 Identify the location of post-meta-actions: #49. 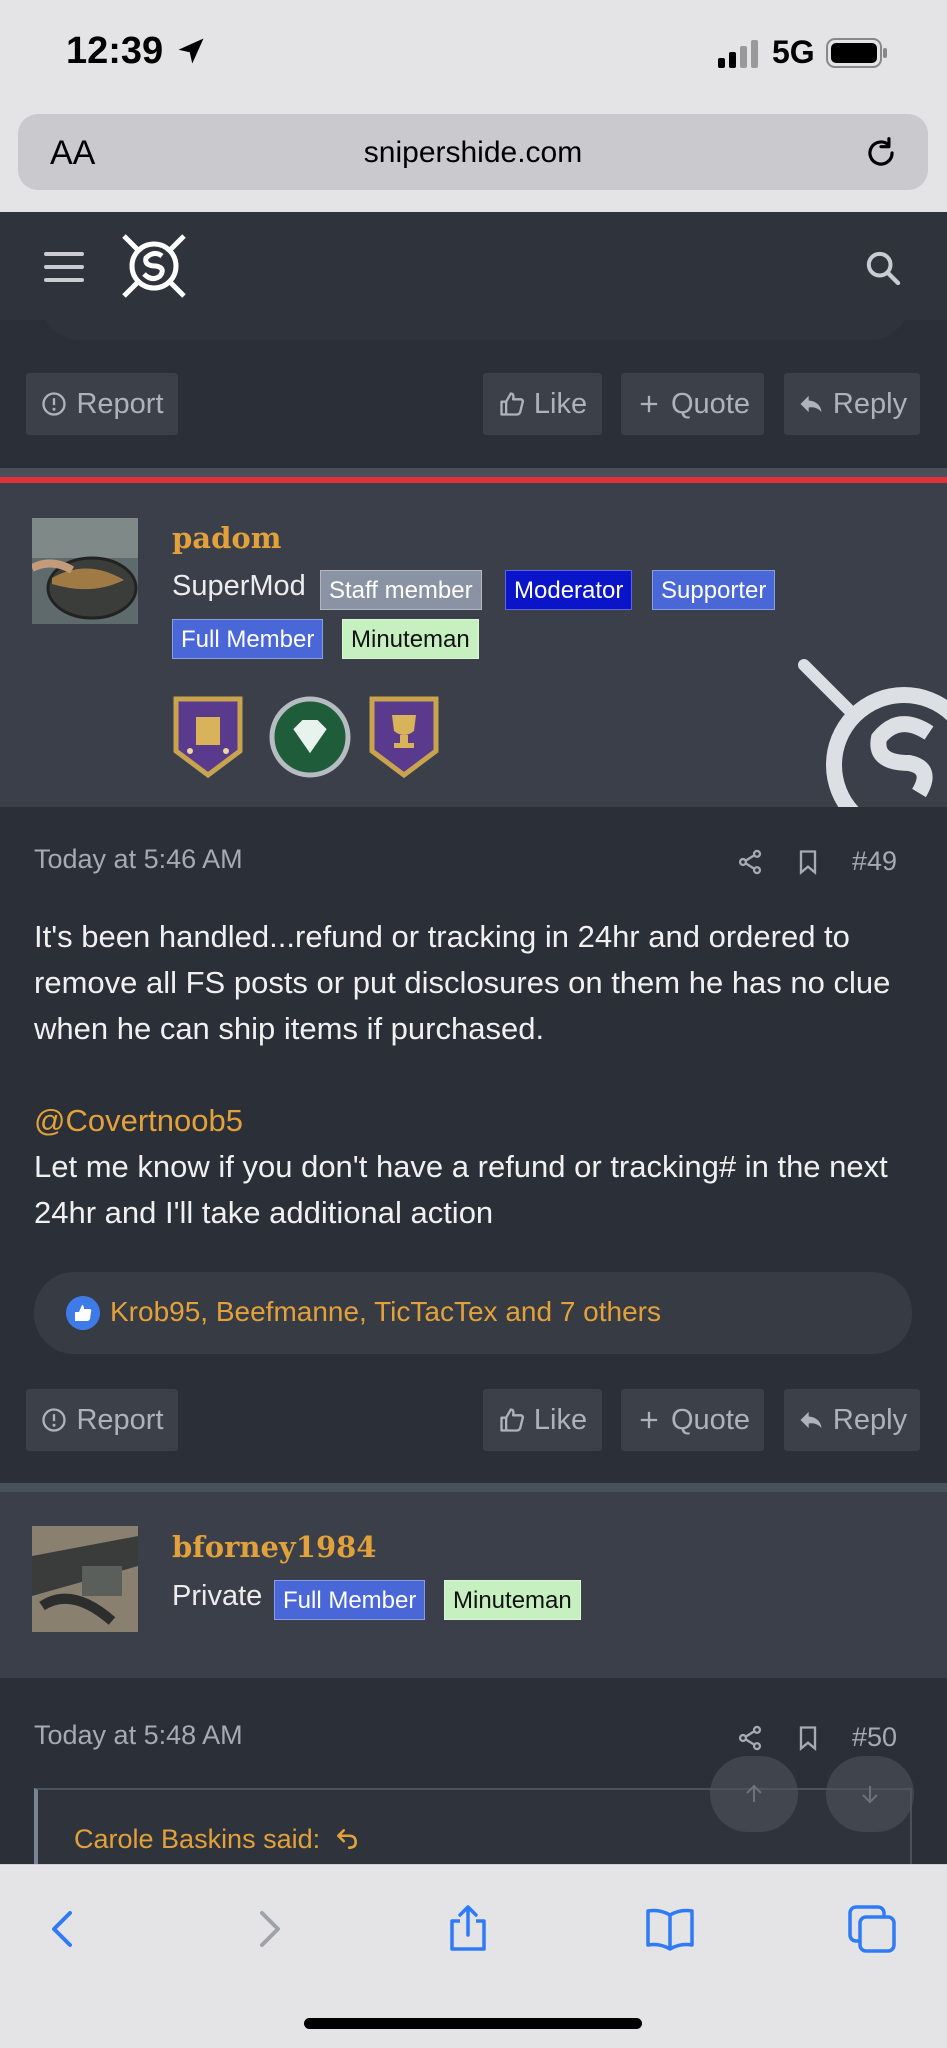
(816, 861).